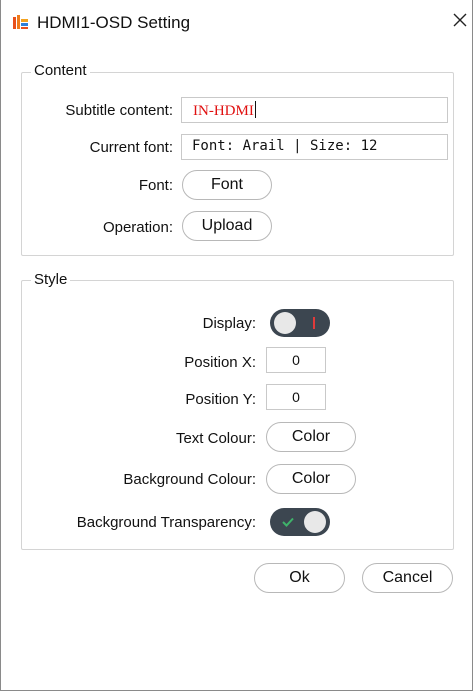 The image size is (473, 691). What do you see at coordinates (407, 578) in the screenshot?
I see `cancel-button: Cancel` at bounding box center [407, 578].